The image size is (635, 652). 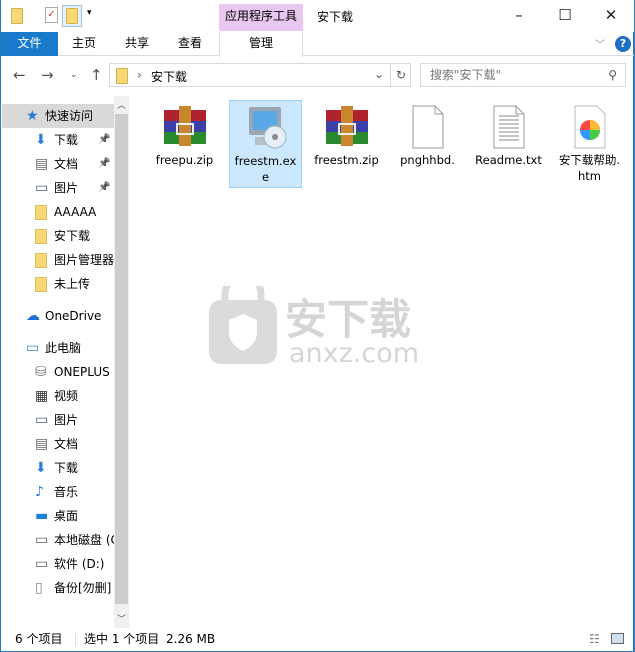 I want to click on qat-dropdown-icon: ▾, so click(x=89, y=13).